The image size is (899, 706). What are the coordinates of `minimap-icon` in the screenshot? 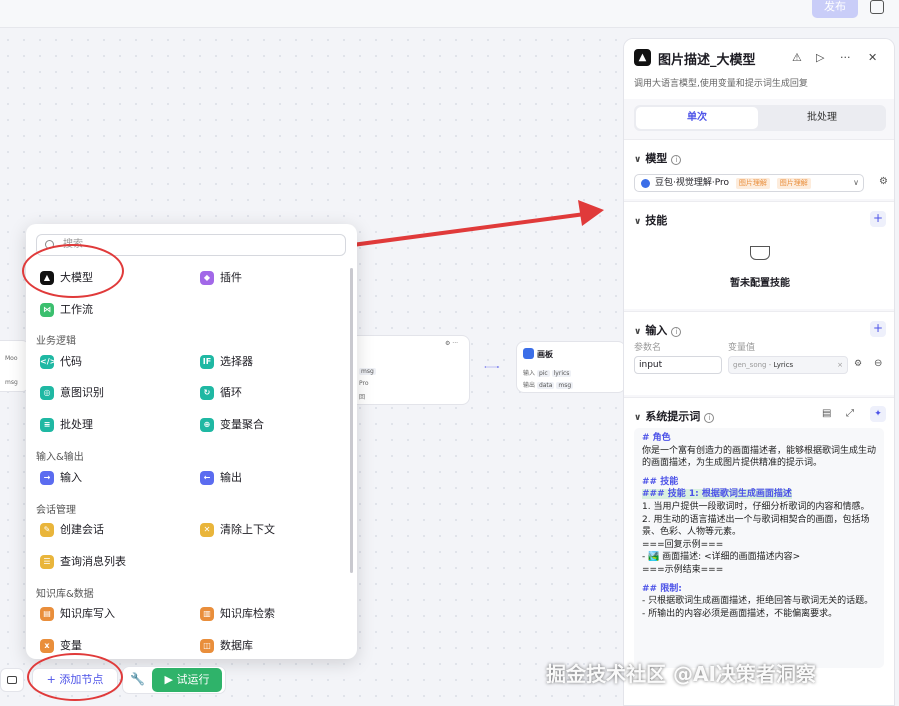 It's located at (12, 680).